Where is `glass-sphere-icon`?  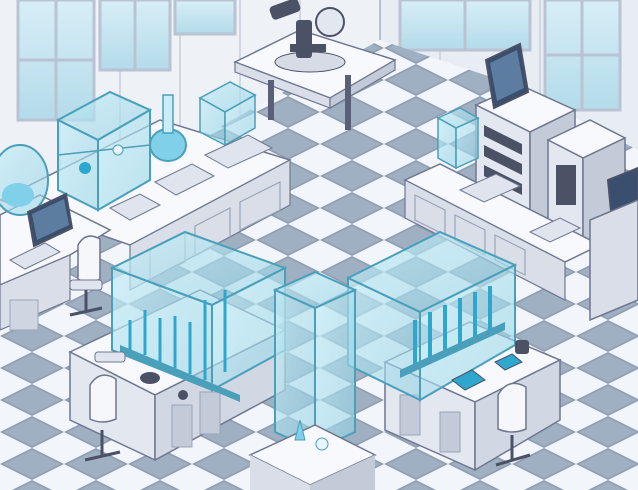 glass-sphere-icon is located at coordinates (24, 180).